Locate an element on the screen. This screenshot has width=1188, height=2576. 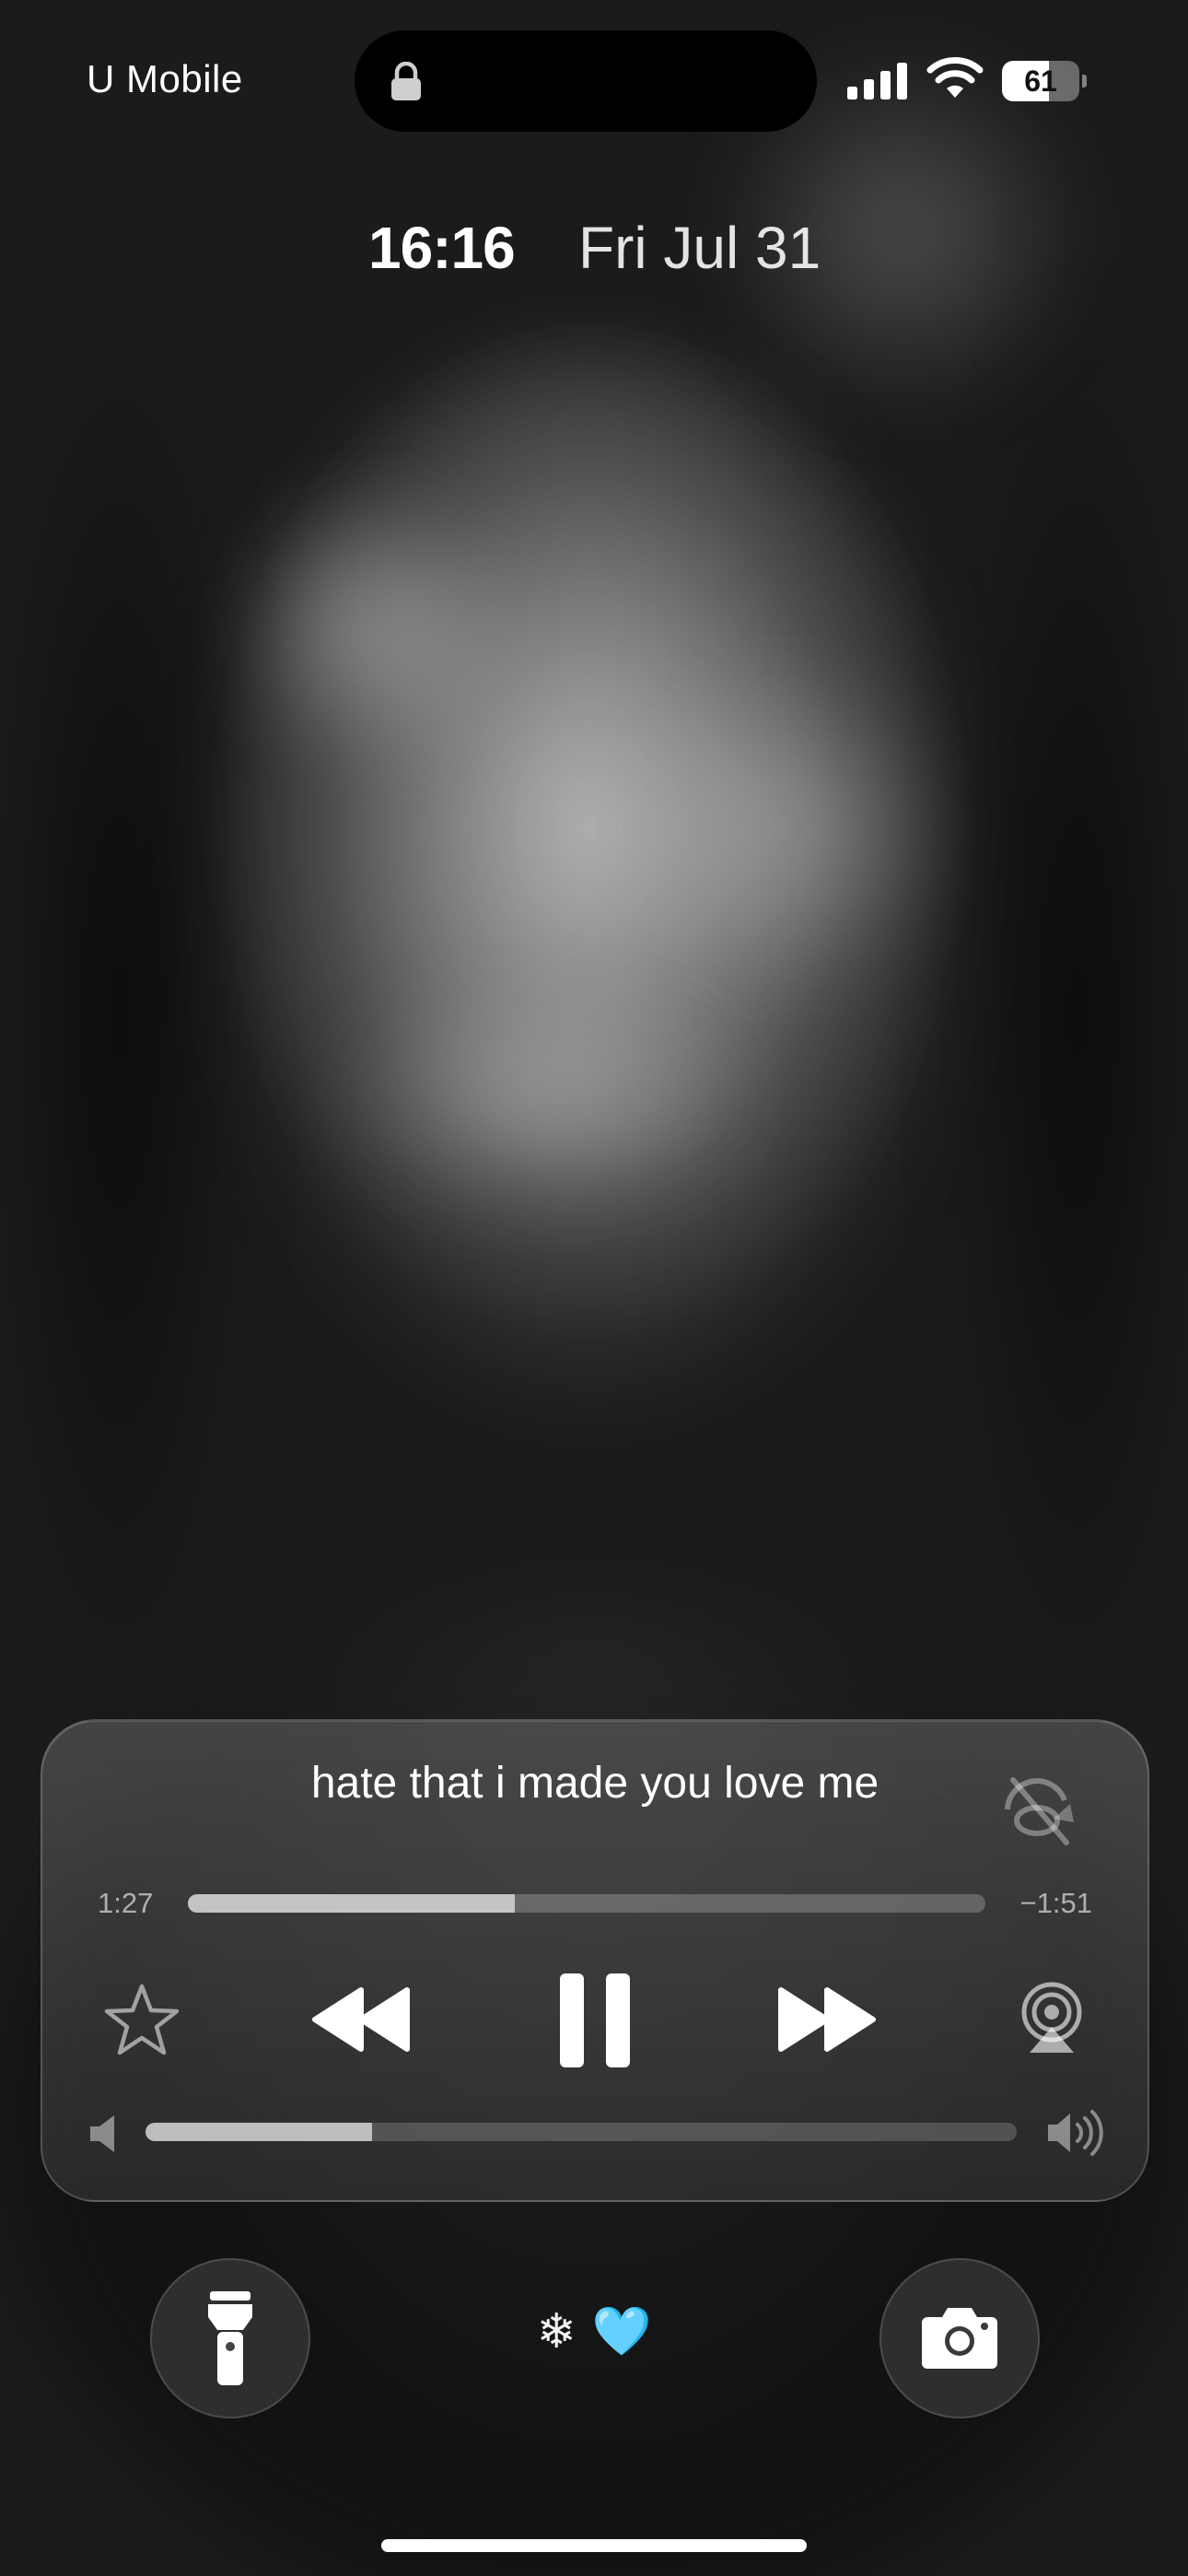
camera-button is located at coordinates (959, 2338).